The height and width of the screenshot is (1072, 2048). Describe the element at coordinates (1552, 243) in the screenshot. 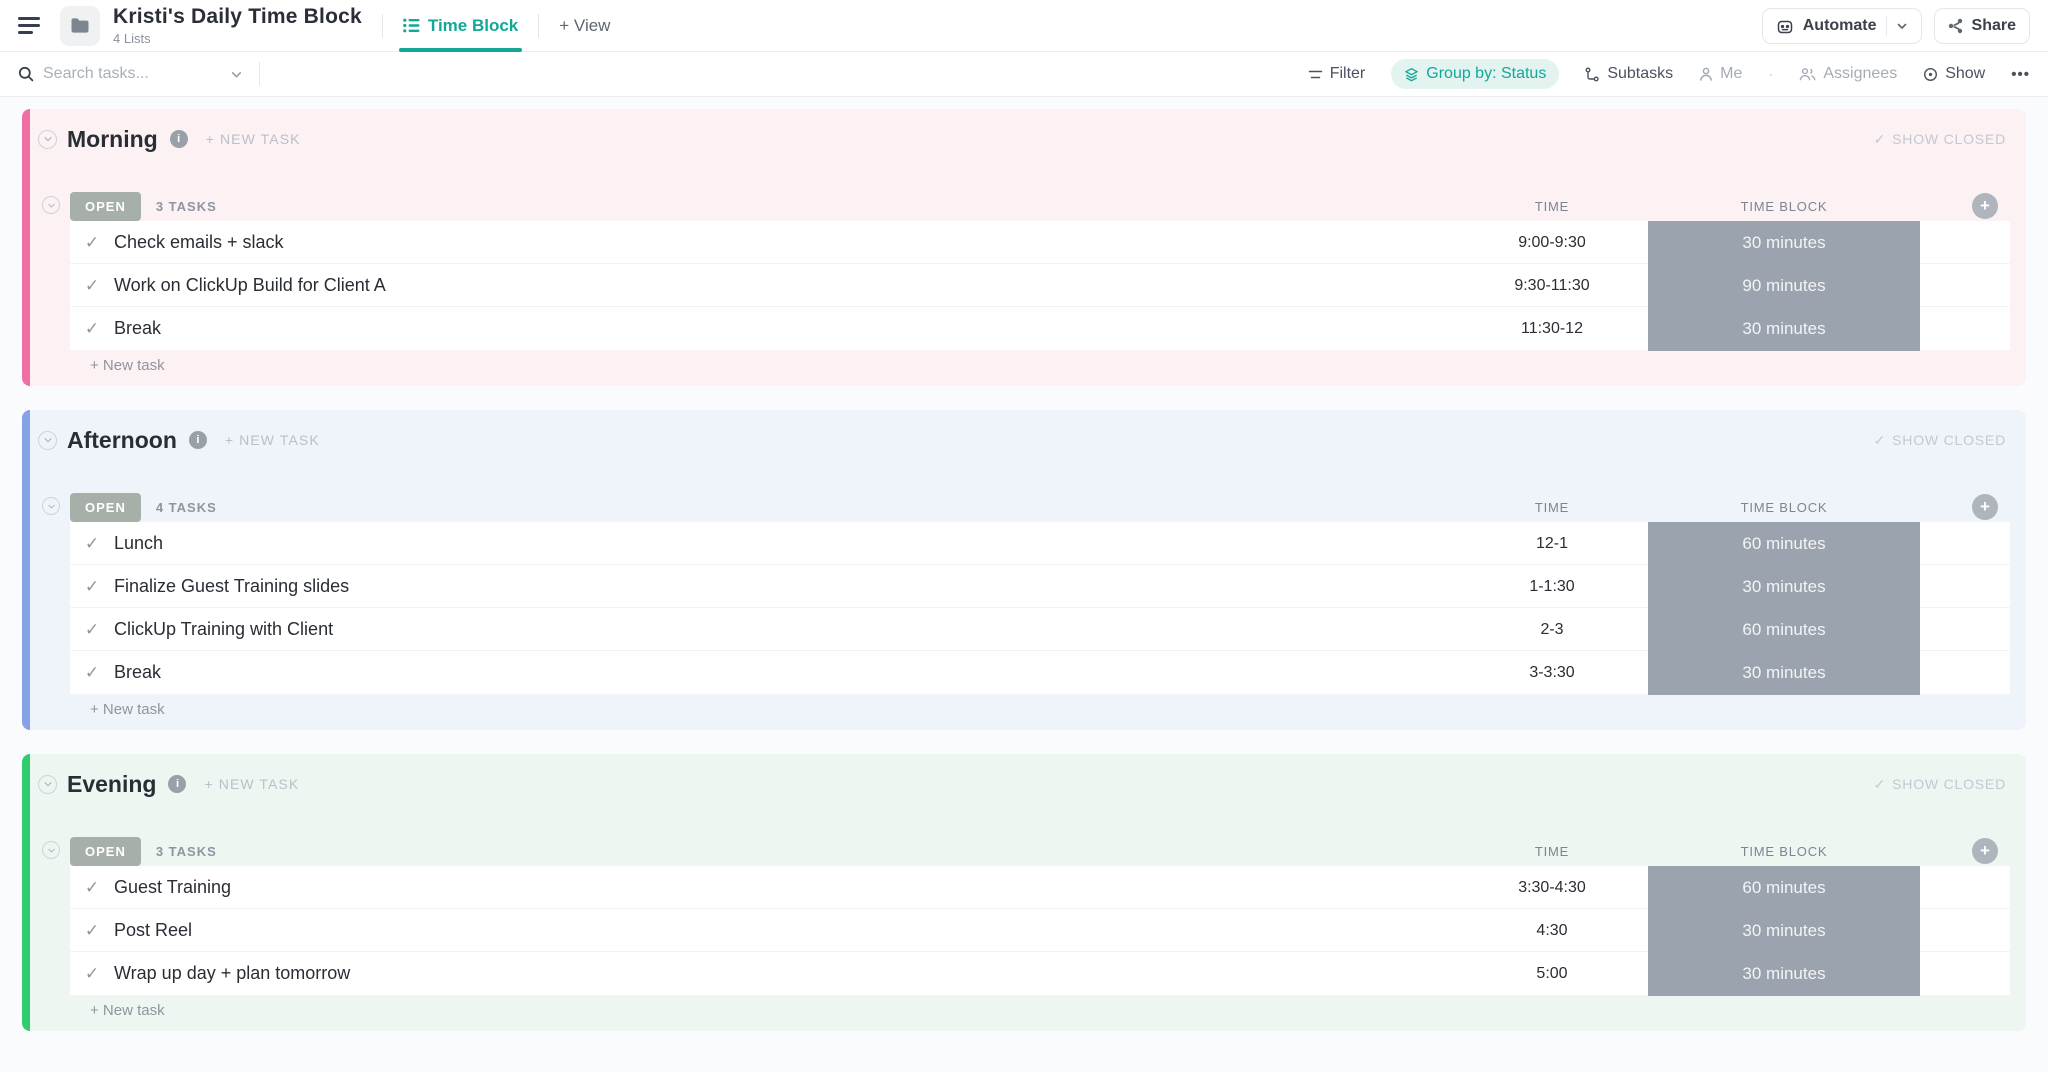

I see `task-time: 9:00-9:30` at that location.